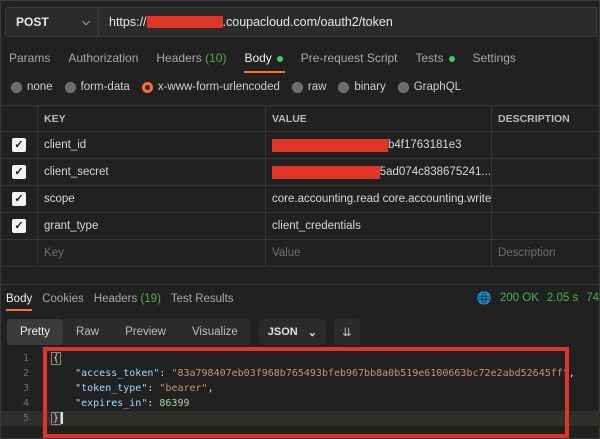 Image resolution: width=600 pixels, height=439 pixels. Describe the element at coordinates (545, 118) in the screenshot. I see `column-description: DESCRIPTION` at that location.